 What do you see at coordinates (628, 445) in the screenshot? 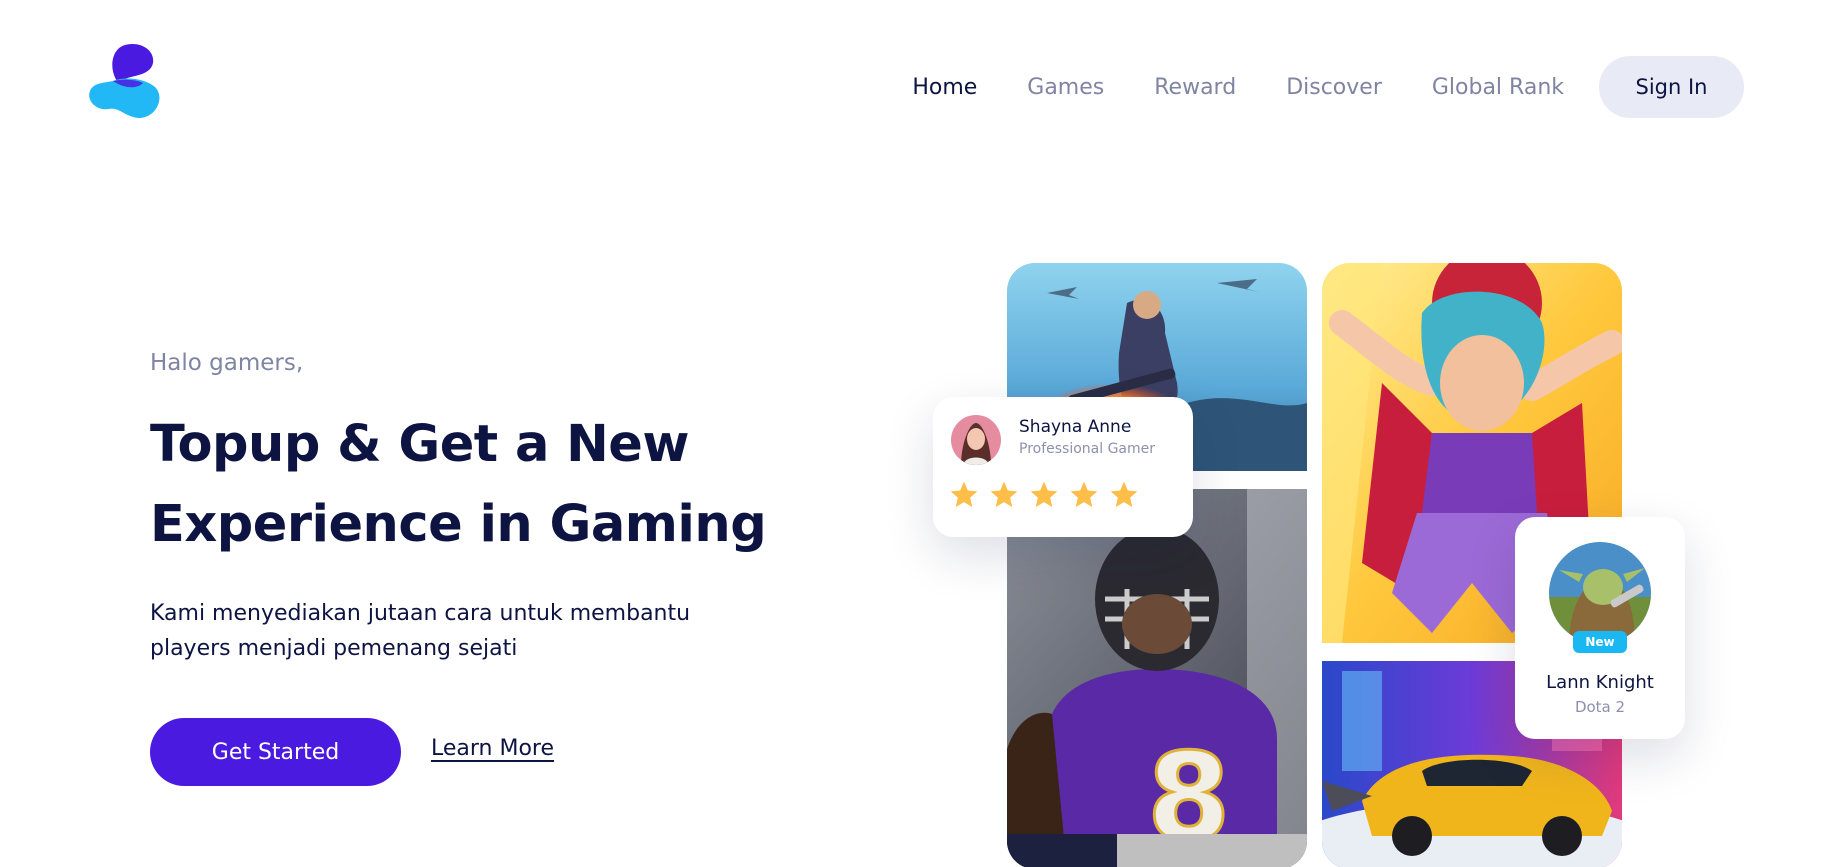
I see `headline-highlight-new: New` at bounding box center [628, 445].